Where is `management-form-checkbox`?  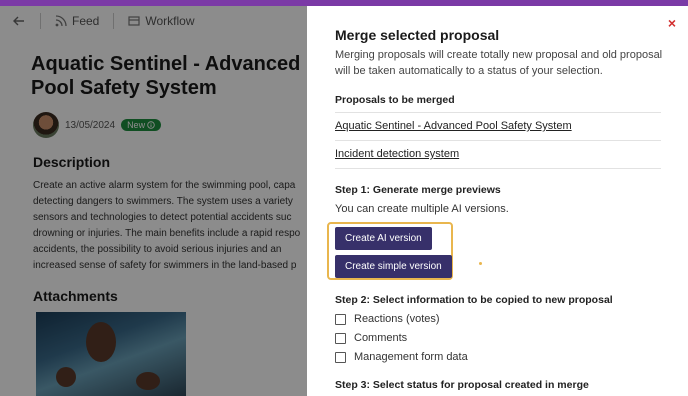 management-form-checkbox is located at coordinates (340, 357).